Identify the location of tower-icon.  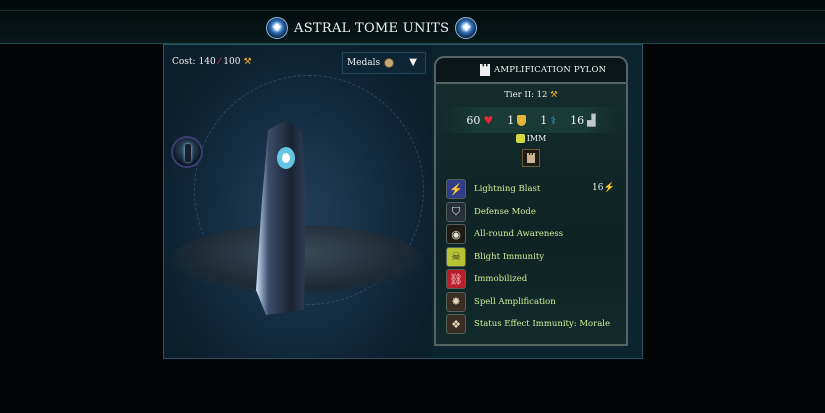
(485, 70).